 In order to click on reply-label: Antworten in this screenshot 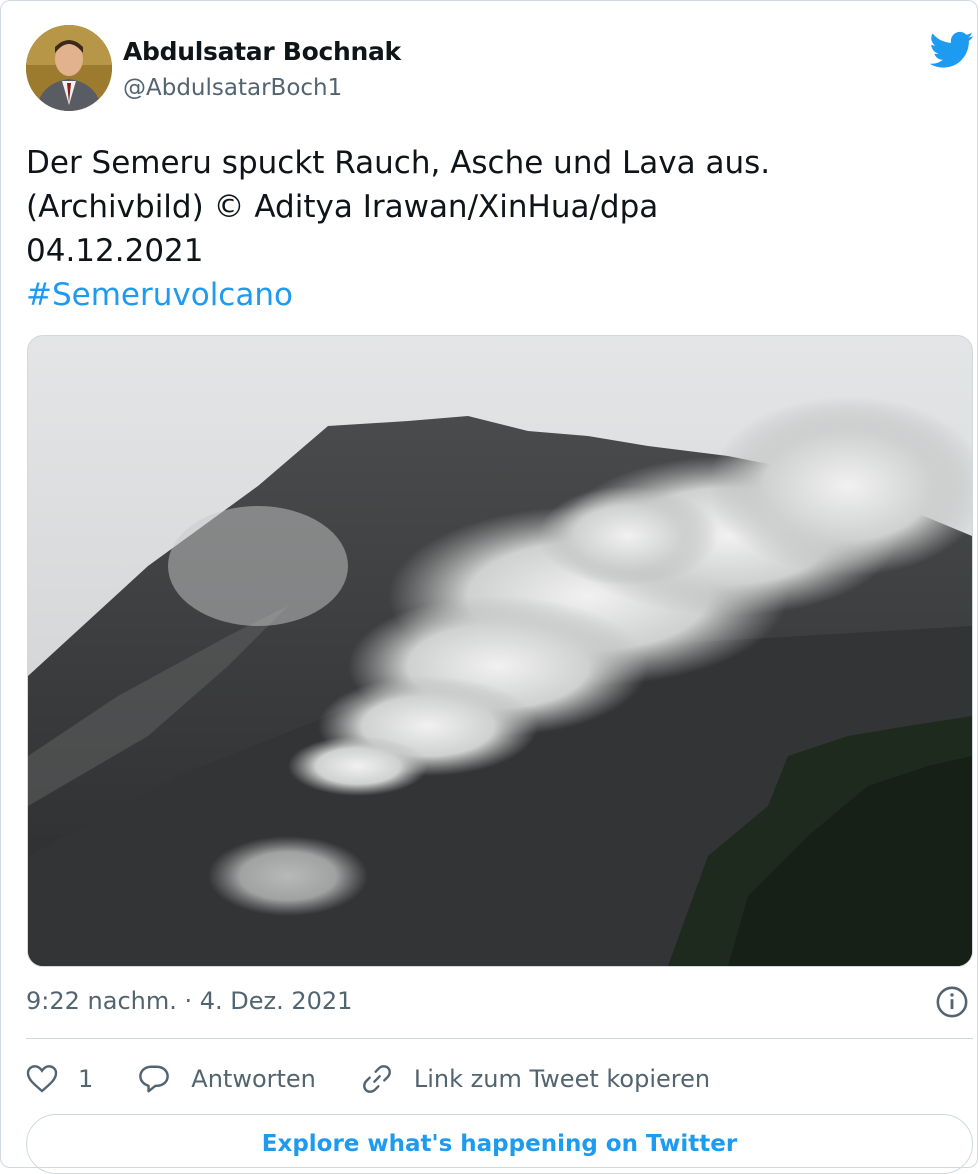, I will do `click(253, 1079)`.